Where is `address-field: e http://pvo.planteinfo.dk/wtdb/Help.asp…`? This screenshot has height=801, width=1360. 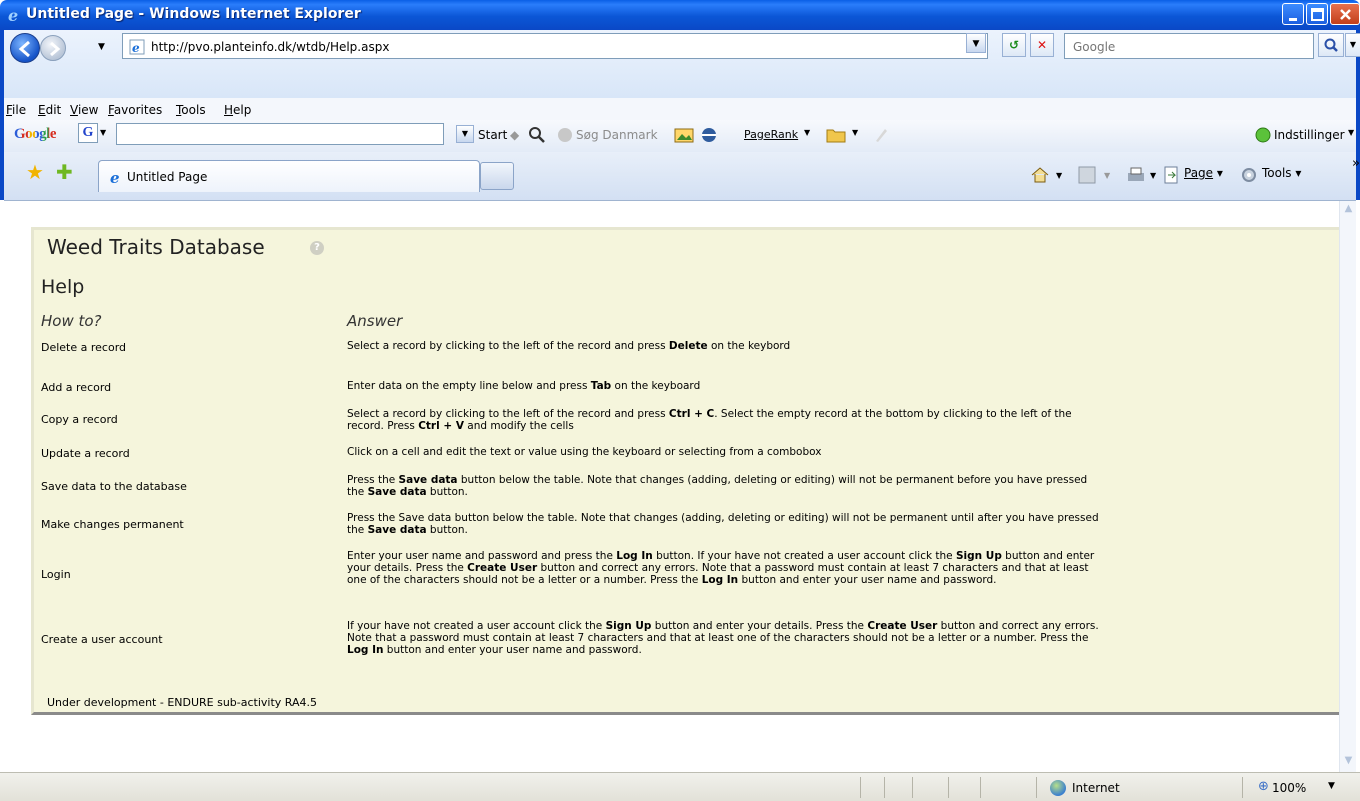 address-field: e http://pvo.planteinfo.dk/wtdb/Help.asp… is located at coordinates (555, 46).